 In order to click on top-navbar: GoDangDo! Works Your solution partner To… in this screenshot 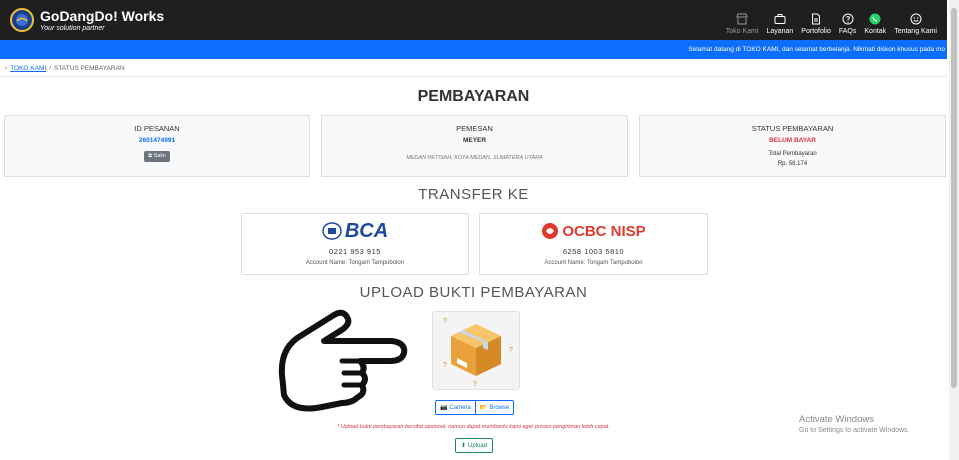, I will do `click(473, 20)`.